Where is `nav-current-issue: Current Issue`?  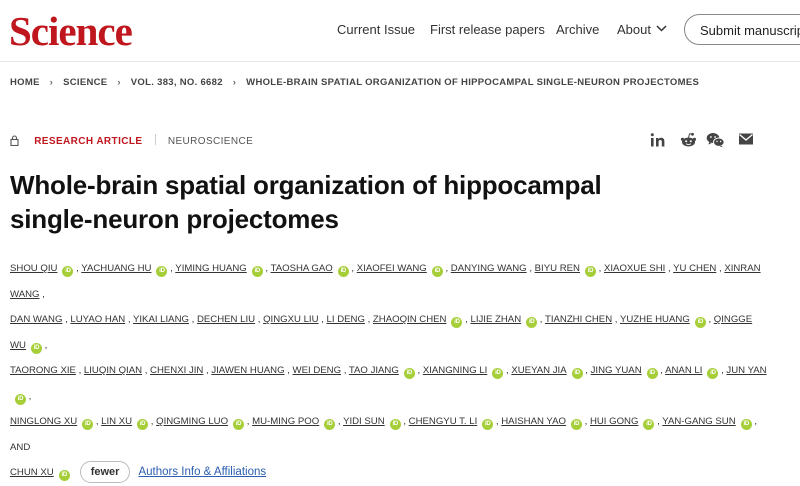 nav-current-issue: Current Issue is located at coordinates (376, 29).